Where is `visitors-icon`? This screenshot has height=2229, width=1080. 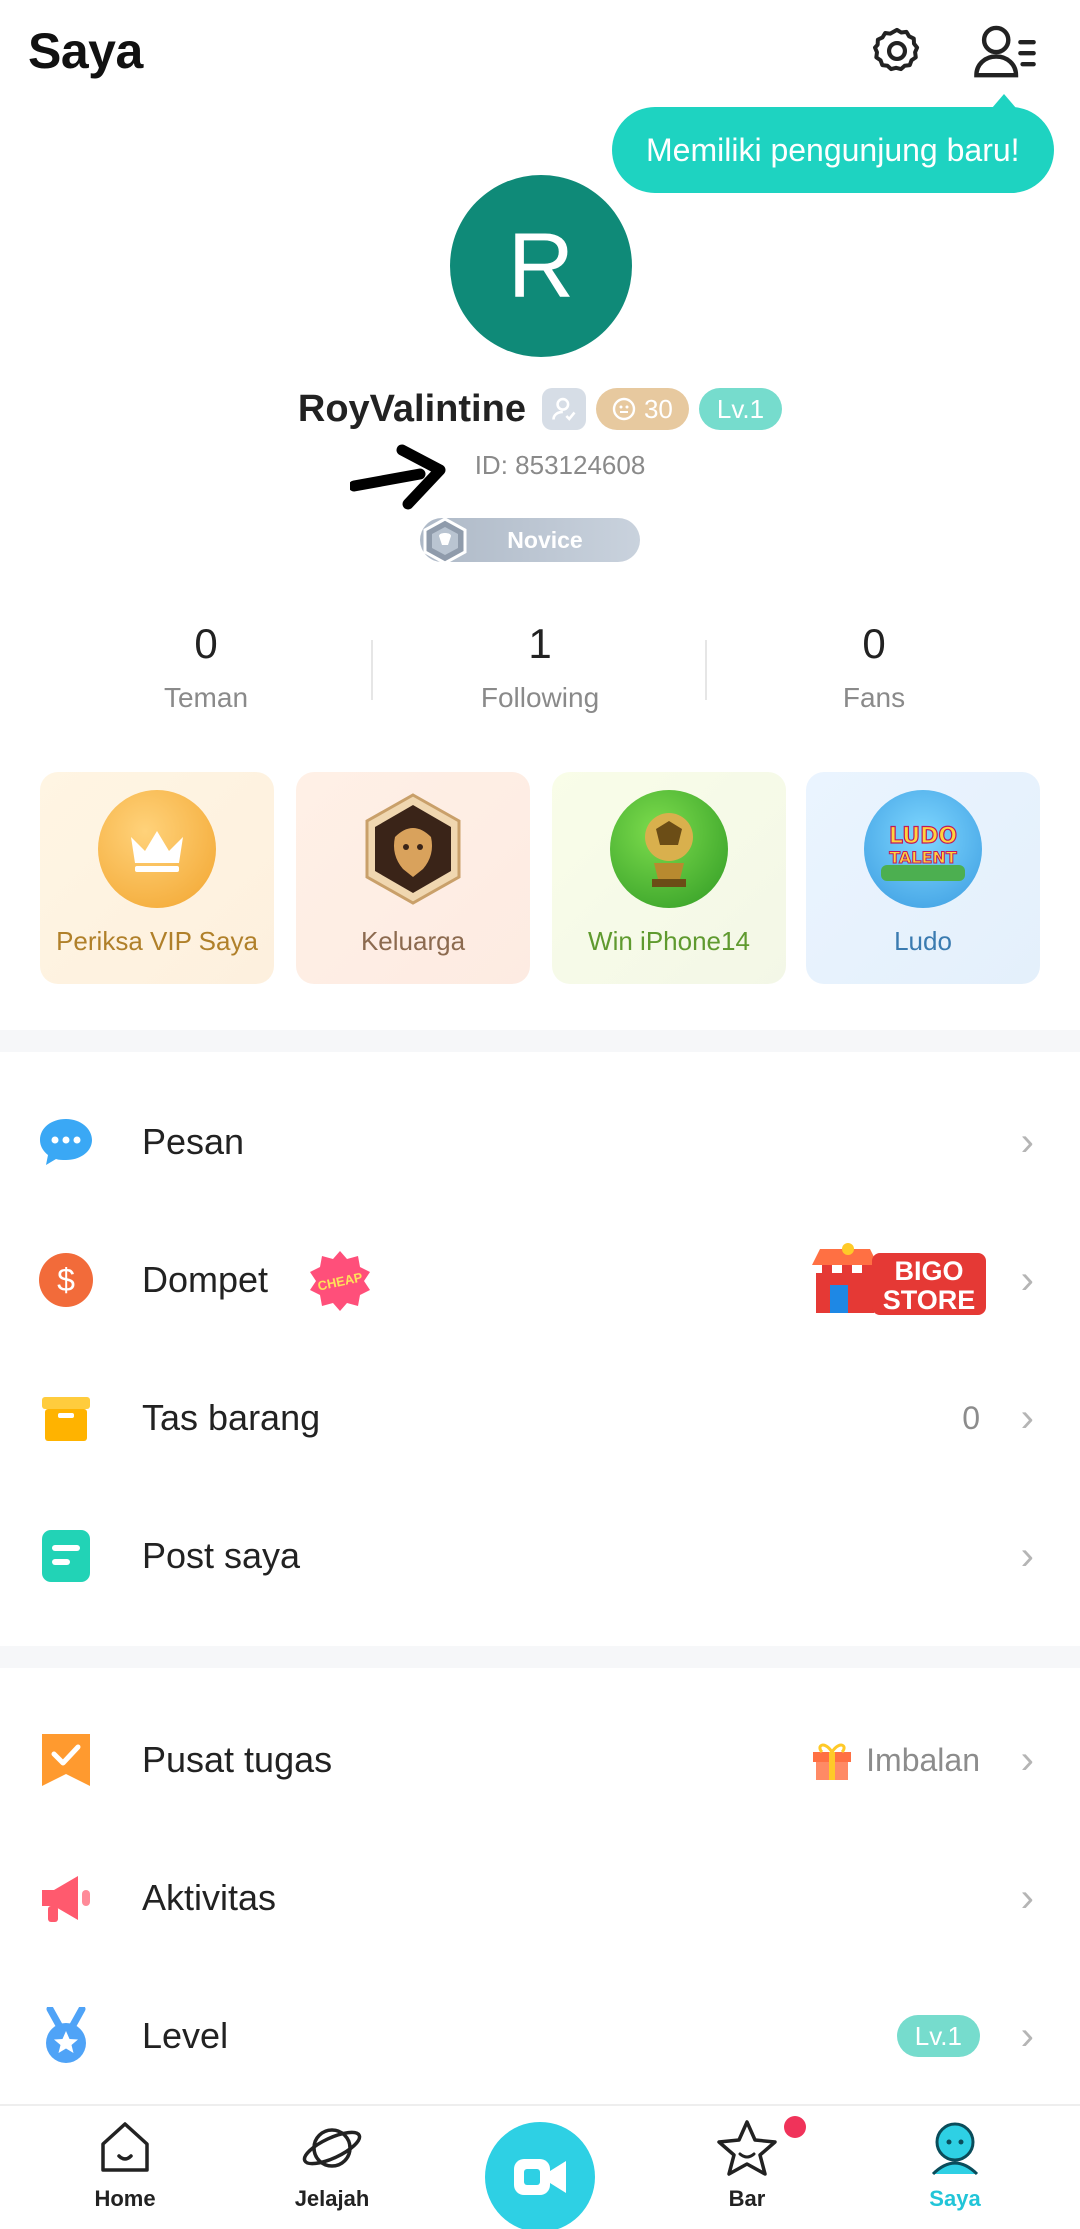
visitors-icon is located at coordinates (1005, 51).